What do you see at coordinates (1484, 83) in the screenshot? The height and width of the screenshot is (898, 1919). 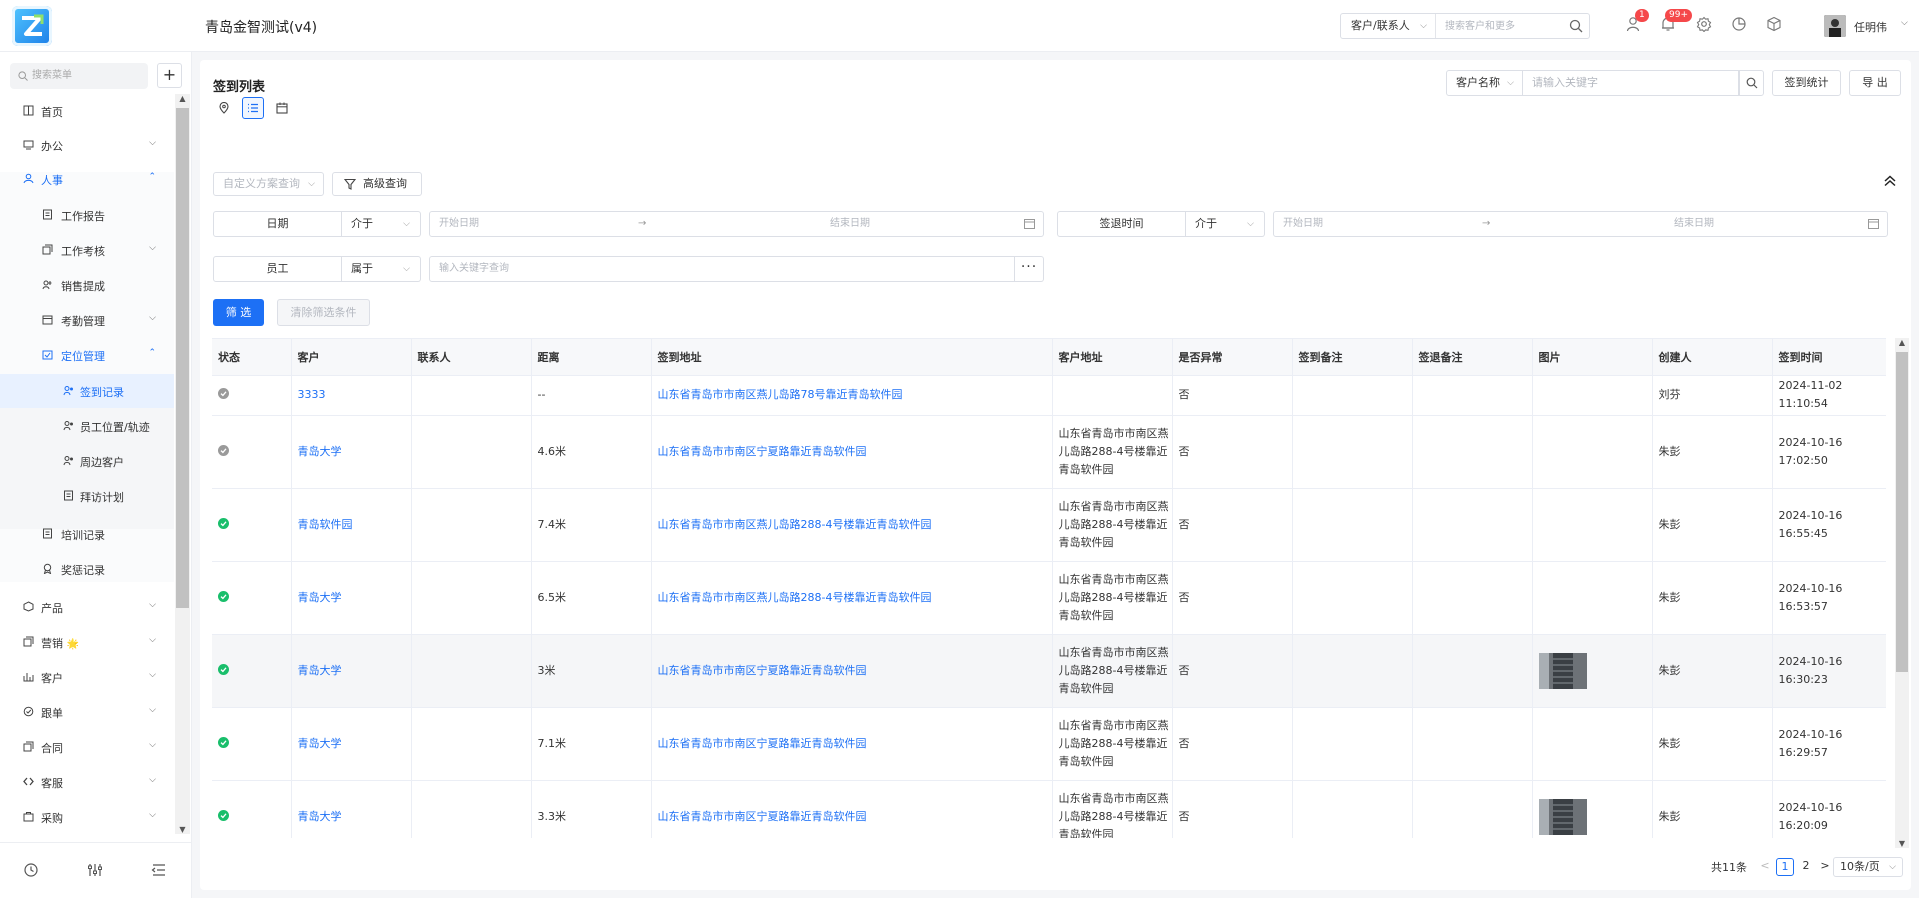 I see `filter-field-select: 客户名称 ⌵` at bounding box center [1484, 83].